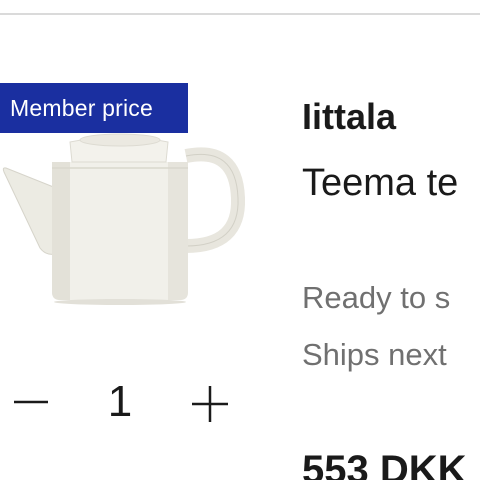  I want to click on shipping-info: Ships next, so click(374, 354).